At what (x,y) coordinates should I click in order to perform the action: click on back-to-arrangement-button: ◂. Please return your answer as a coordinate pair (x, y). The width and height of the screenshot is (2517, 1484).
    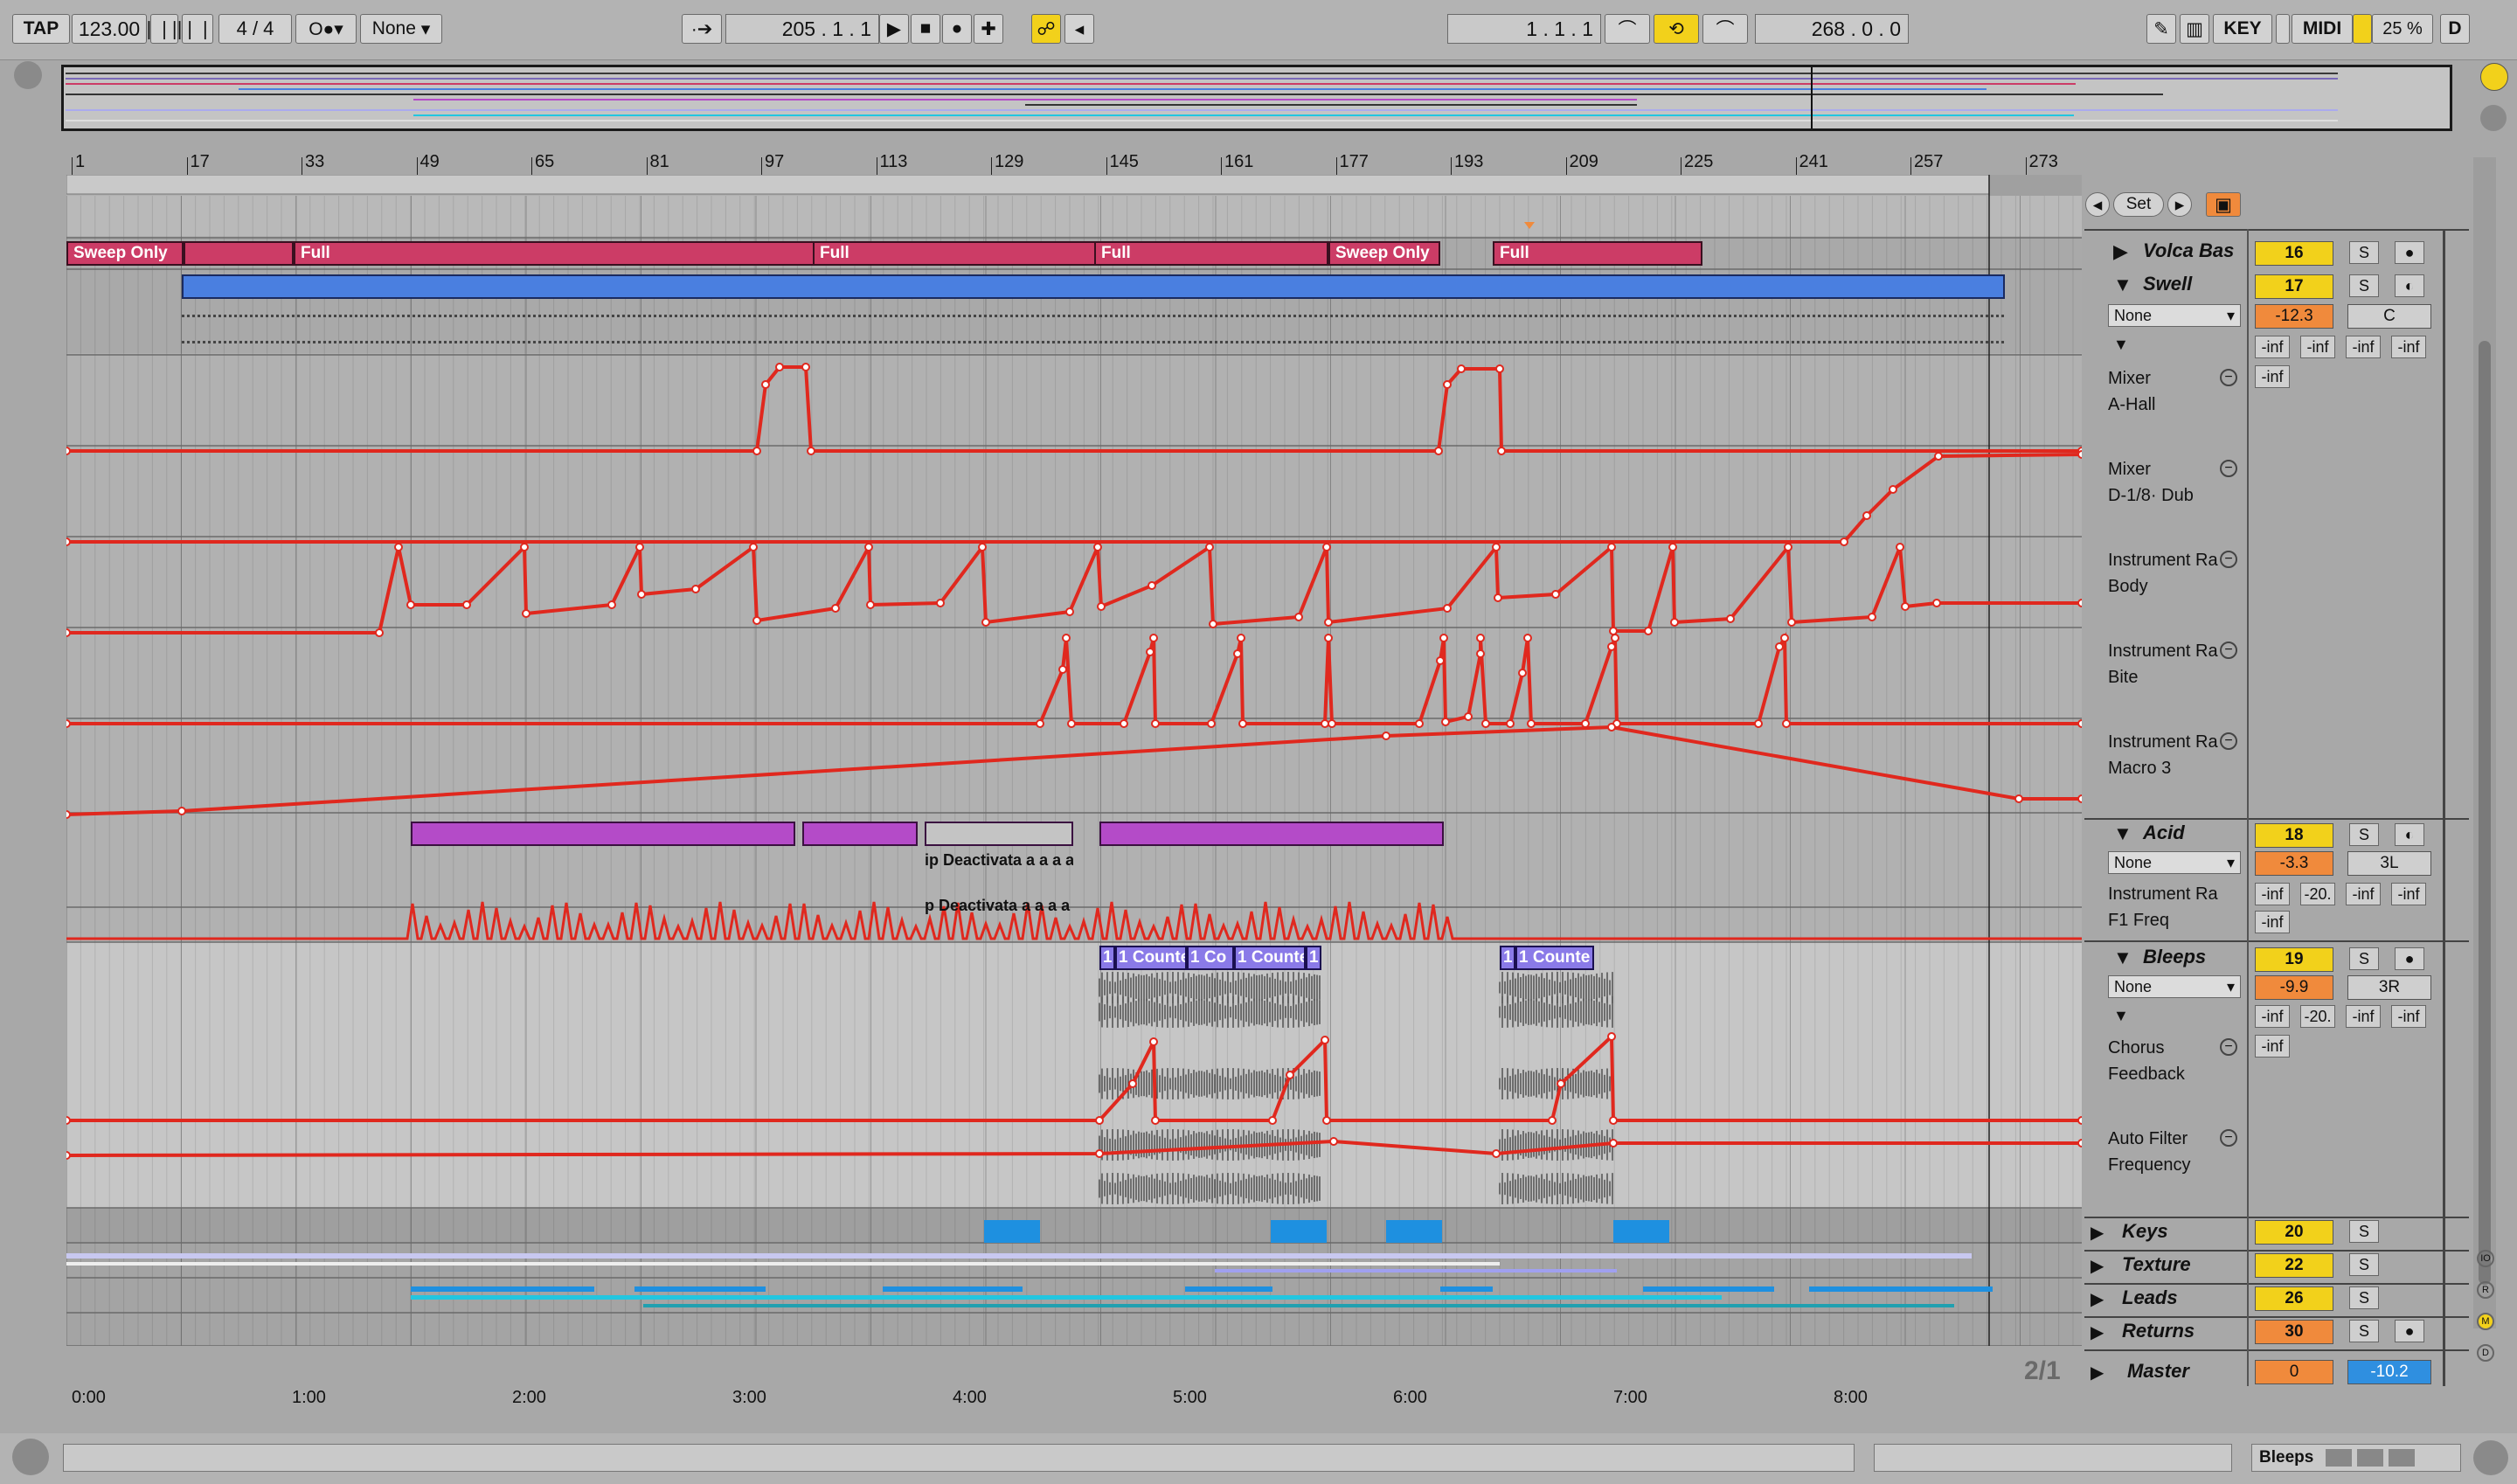
    Looking at the image, I should click on (1079, 29).